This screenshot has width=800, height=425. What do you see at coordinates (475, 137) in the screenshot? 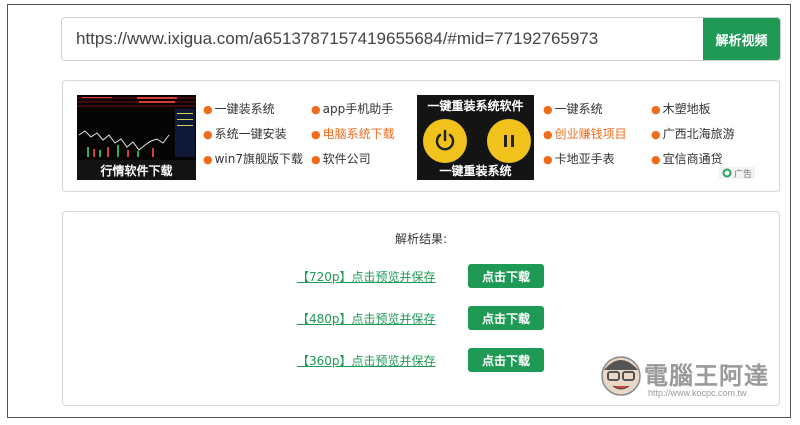
I see `ad-image-reinstall-system: 一键重装系统软件 一键重装系统` at bounding box center [475, 137].